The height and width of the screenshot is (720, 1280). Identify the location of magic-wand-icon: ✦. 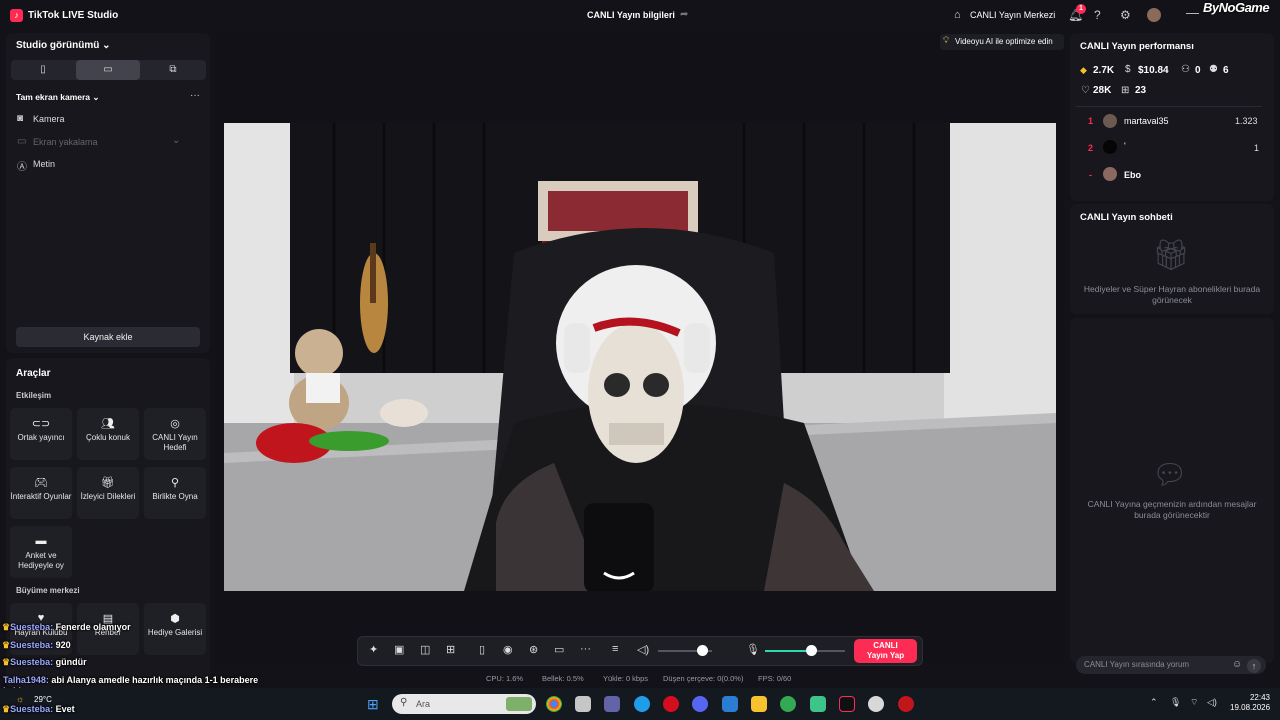
(373, 649).